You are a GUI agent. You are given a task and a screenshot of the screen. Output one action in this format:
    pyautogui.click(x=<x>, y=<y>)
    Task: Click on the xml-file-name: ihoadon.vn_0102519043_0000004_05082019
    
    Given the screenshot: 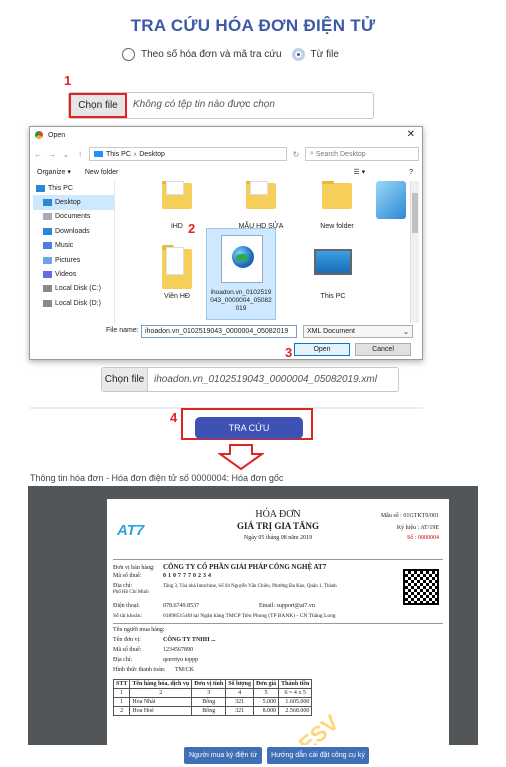 What is the action you would take?
    pyautogui.click(x=241, y=300)
    